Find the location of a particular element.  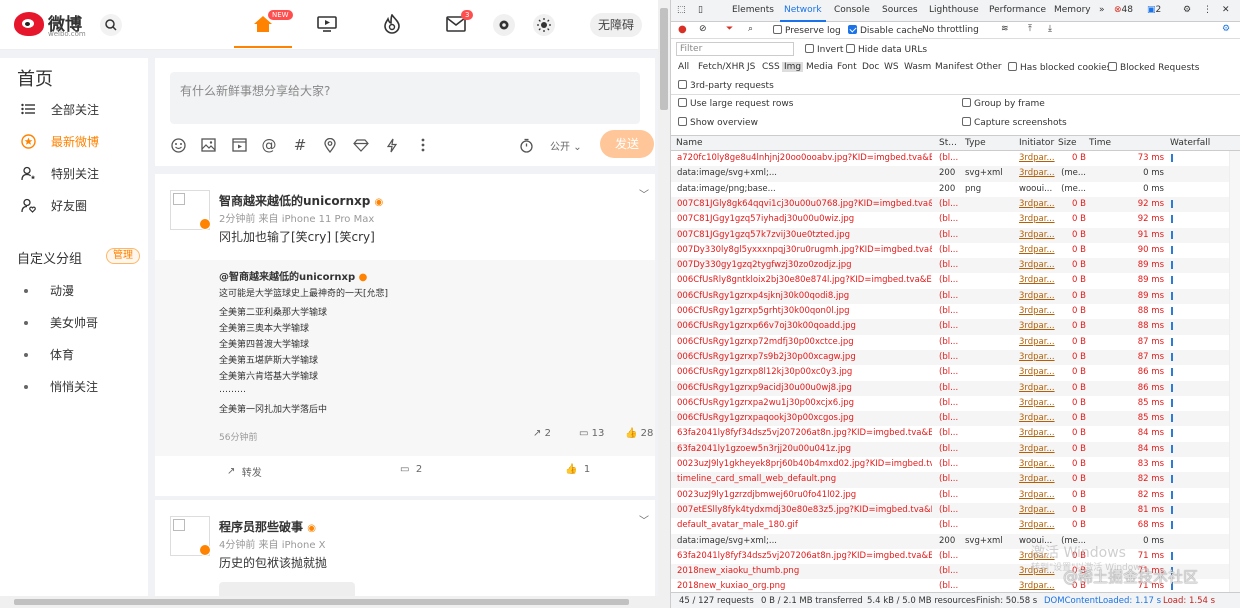

clear-icon: ⊘ is located at coordinates (703, 29).